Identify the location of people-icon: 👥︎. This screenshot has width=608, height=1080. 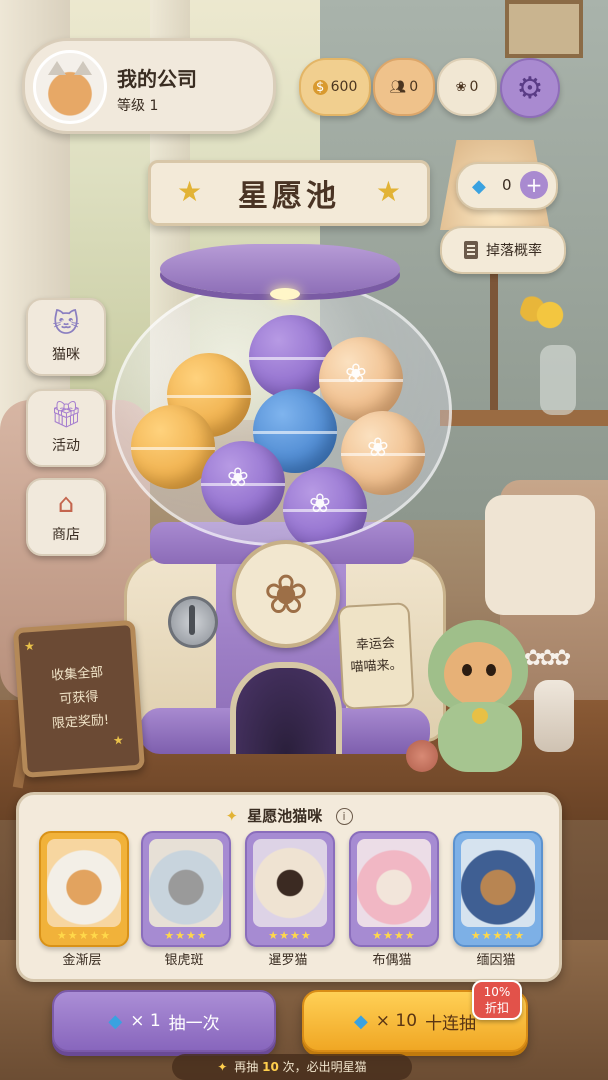
(398, 87).